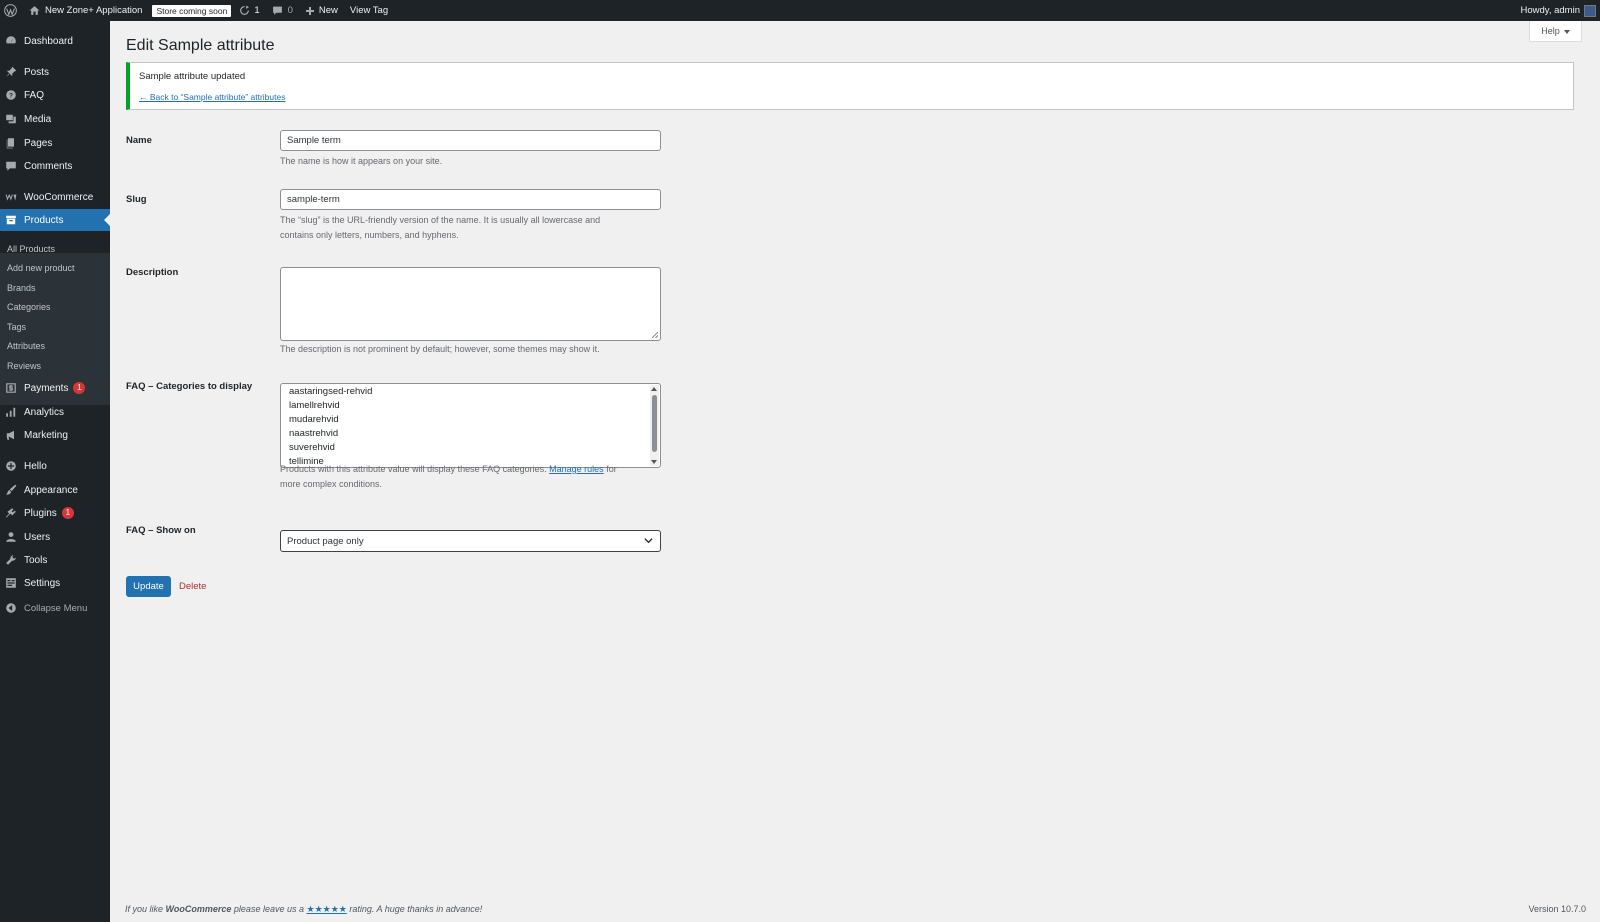 The image size is (1600, 922). I want to click on scroll-up-arrow-icon, so click(654, 389).